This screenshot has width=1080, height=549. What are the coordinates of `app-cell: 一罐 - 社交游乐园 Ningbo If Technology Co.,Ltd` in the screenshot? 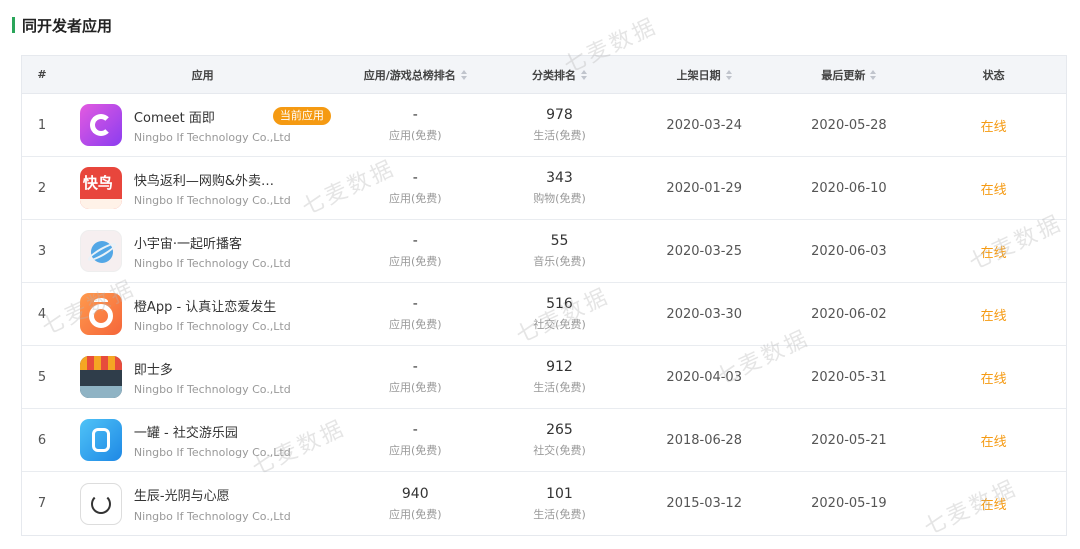 It's located at (202, 440).